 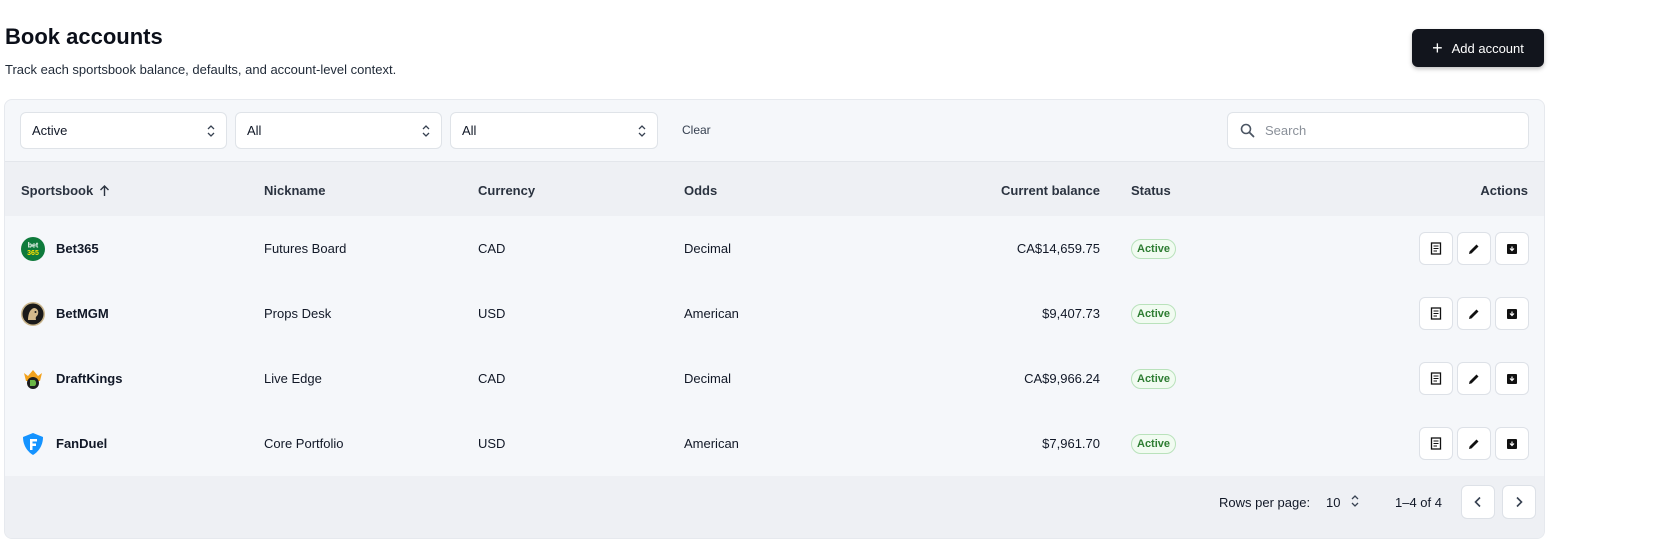 I want to click on bet365-logo-icon: bet 365, so click(x=33, y=248).